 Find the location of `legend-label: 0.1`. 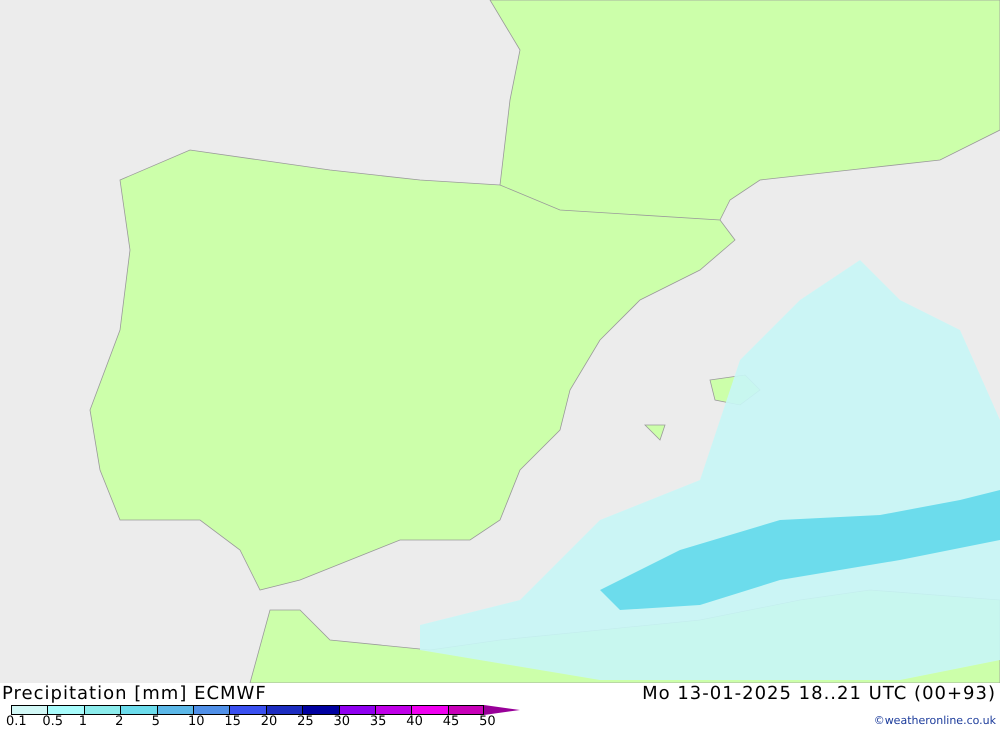

legend-label: 0.1 is located at coordinates (16, 722).